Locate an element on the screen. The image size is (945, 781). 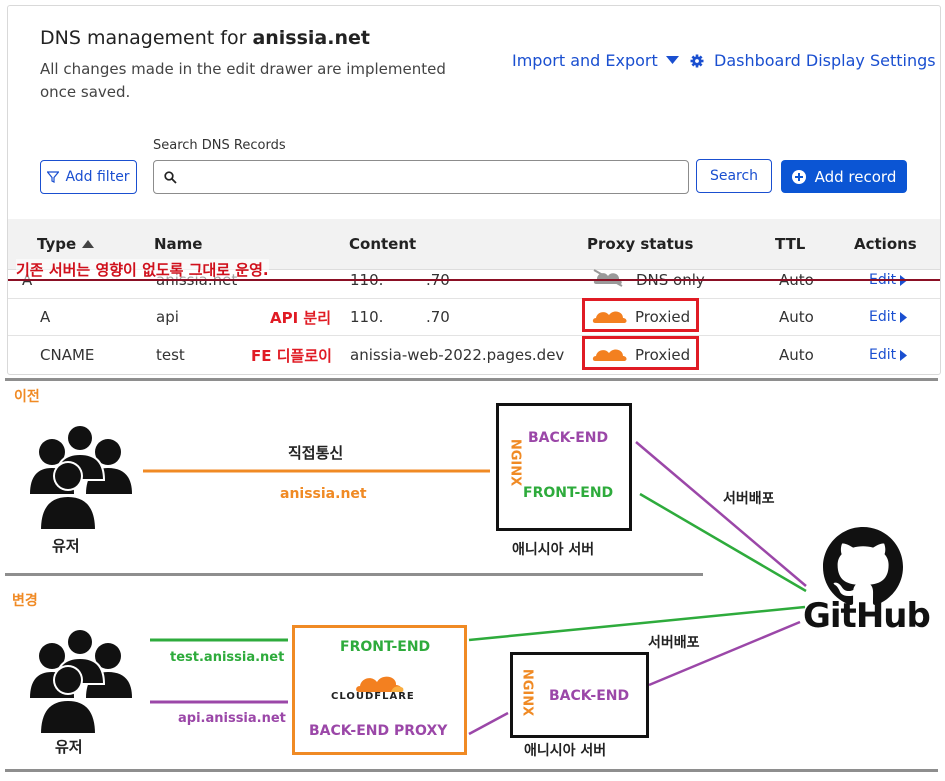
github-label: GitHub is located at coordinates (867, 616).